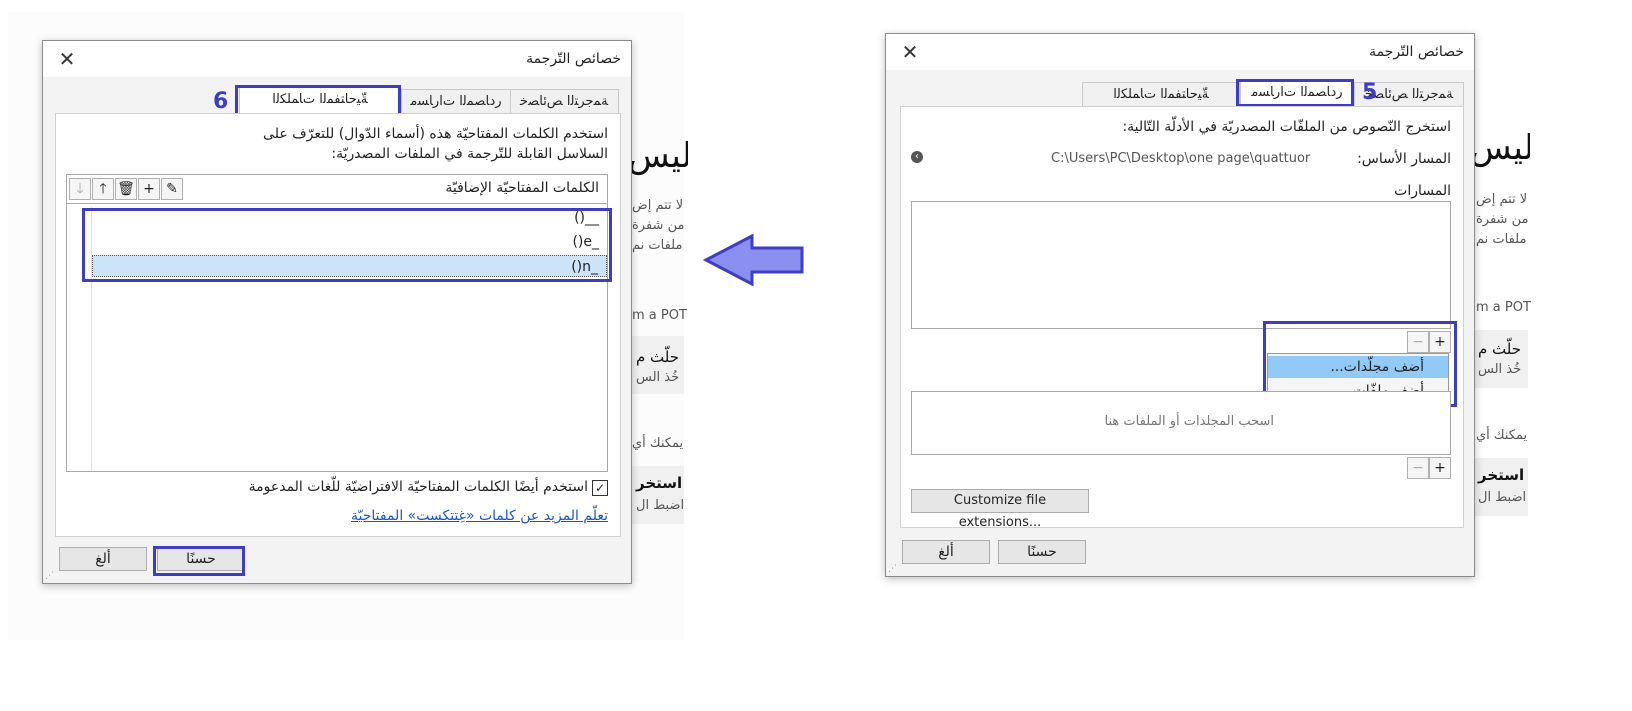  I want to click on tab-source-paths: ﺭﺩﺎﺼﻤﻟا ﺕﺍﺭﺎﺴﻣ, so click(456, 101).